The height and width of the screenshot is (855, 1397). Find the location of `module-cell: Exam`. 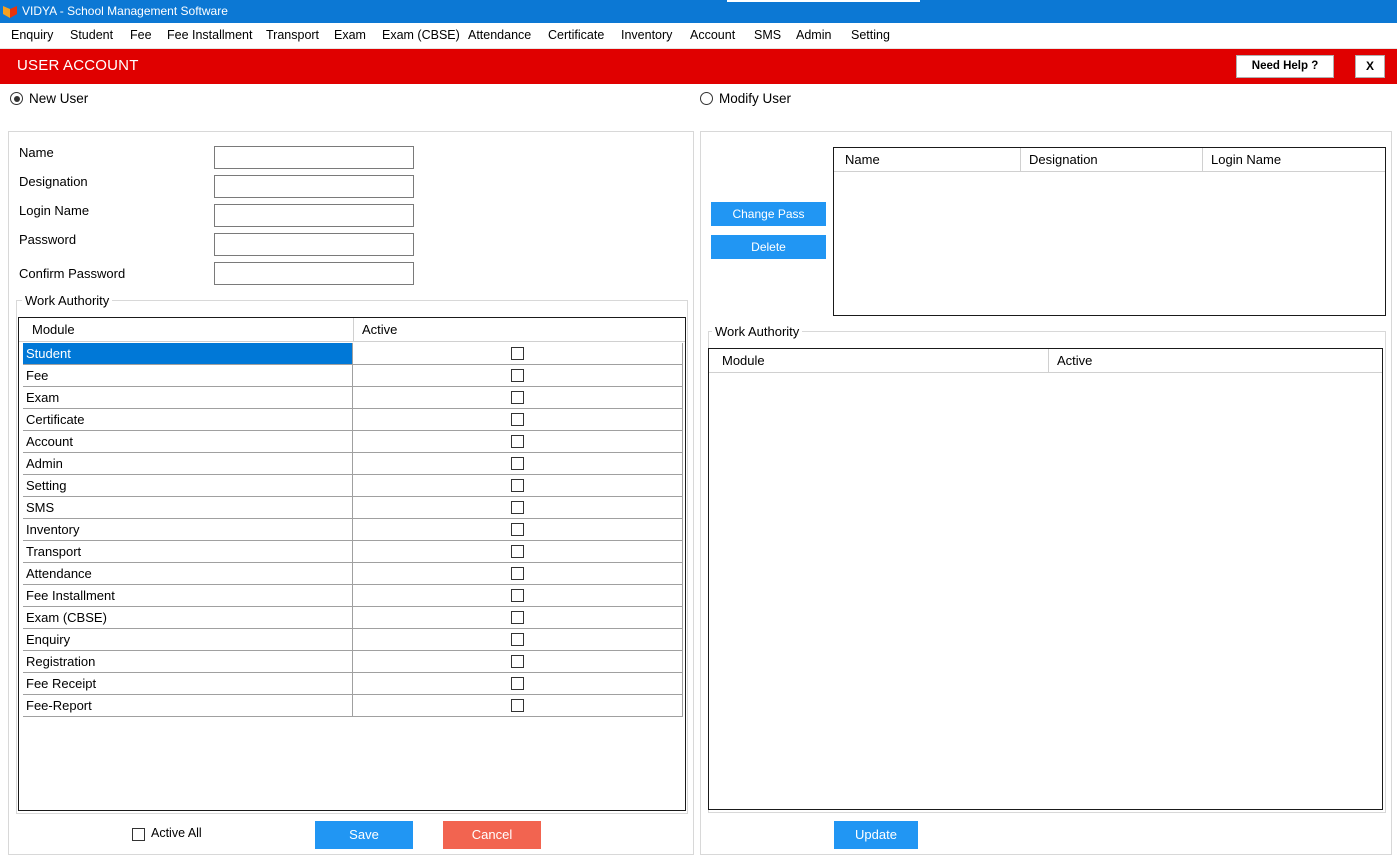

module-cell: Exam is located at coordinates (188, 398).